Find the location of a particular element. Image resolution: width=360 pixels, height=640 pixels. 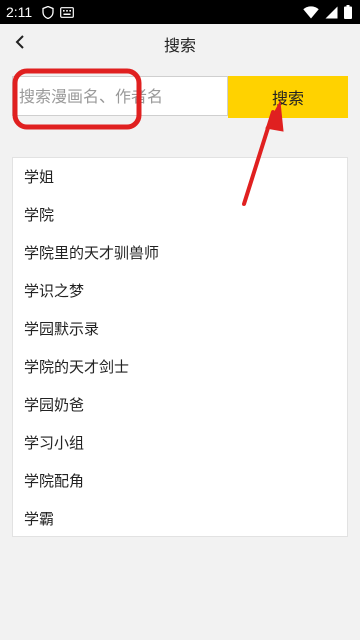

search-input is located at coordinates (120, 96).